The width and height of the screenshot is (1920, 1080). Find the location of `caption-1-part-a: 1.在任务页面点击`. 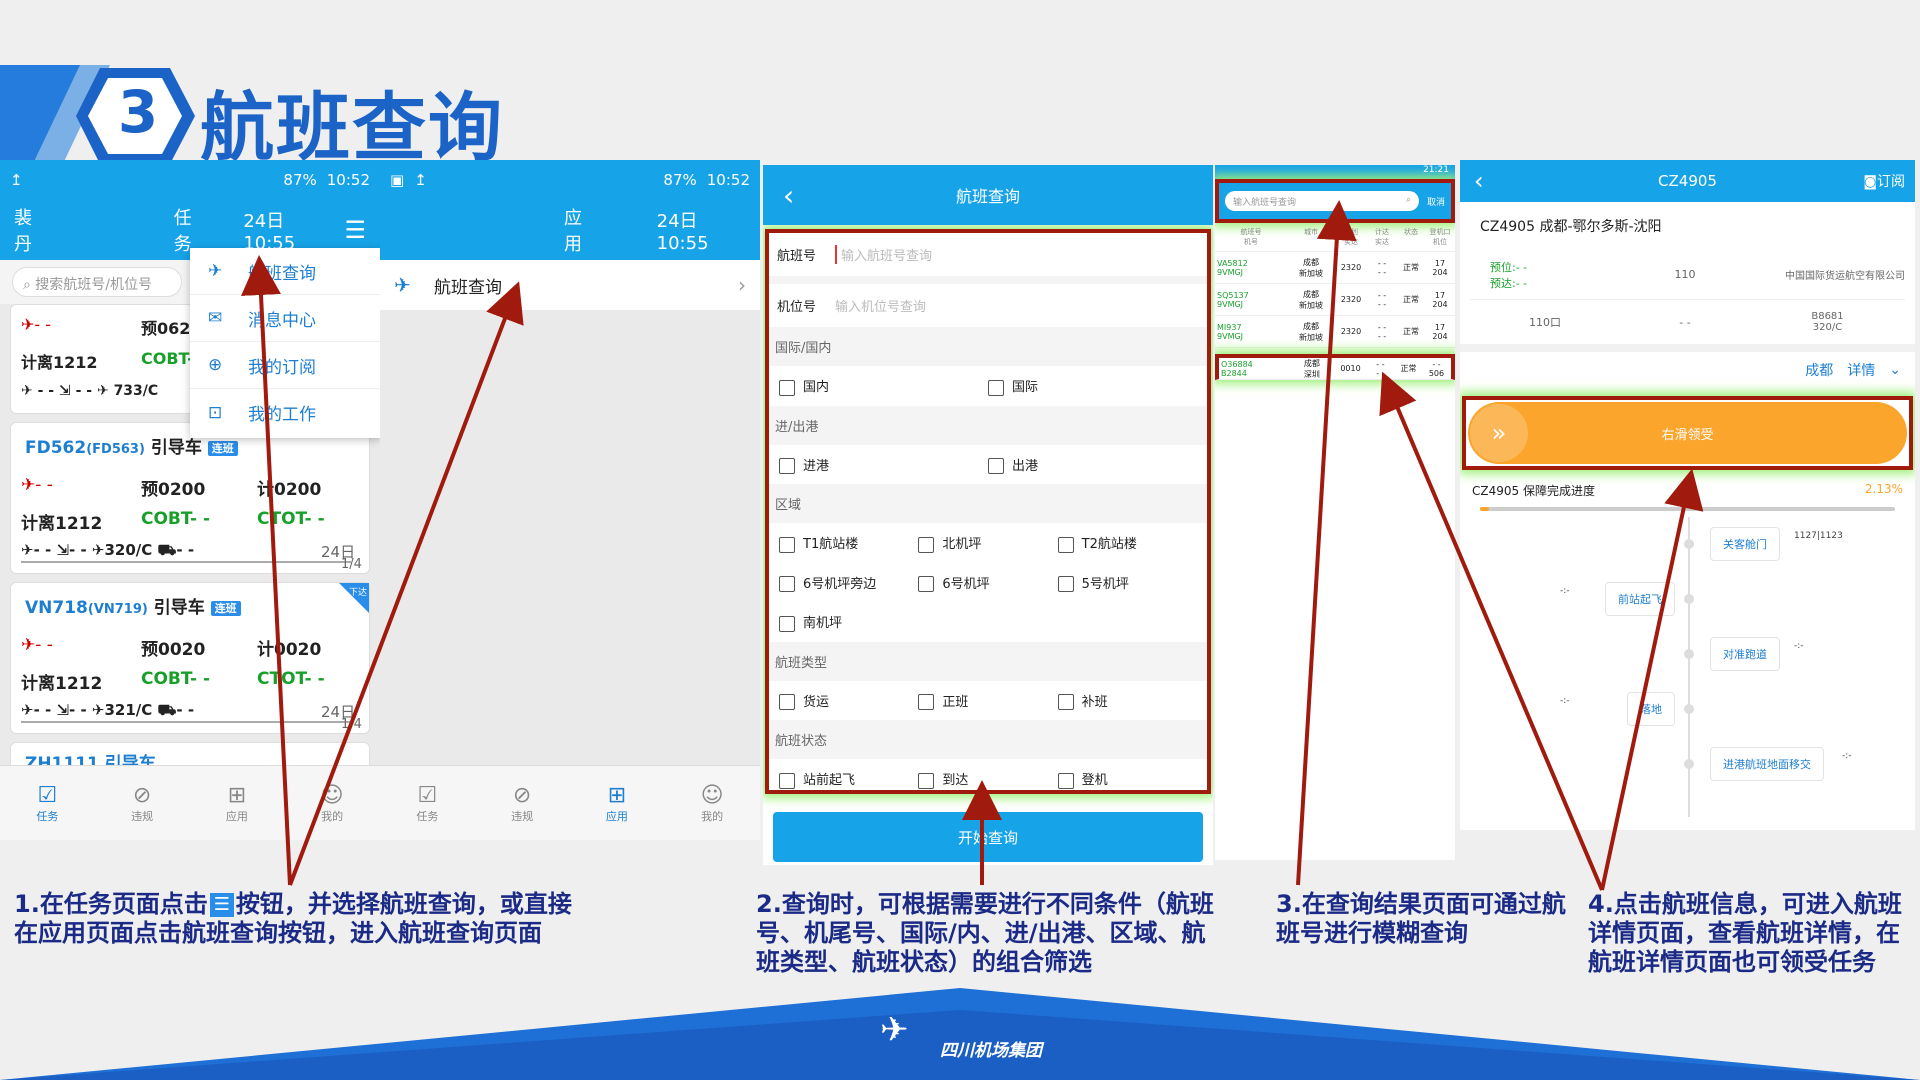

caption-1-part-a: 1.在任务页面点击 is located at coordinates (111, 904).